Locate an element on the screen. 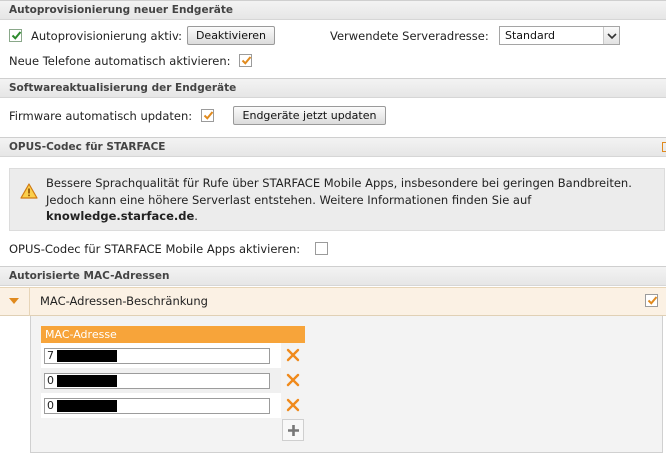 The image size is (666, 469). dropdown-arrow is located at coordinates (611, 35).